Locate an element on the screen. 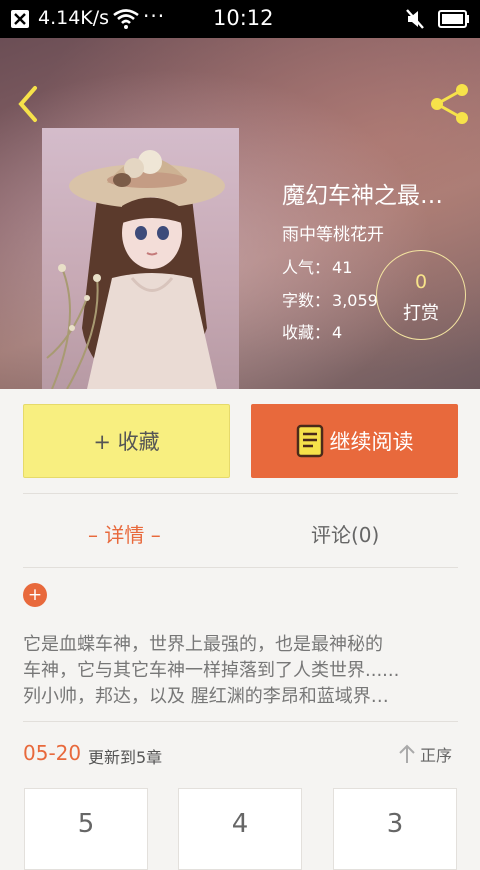 Image resolution: width=480 pixels, height=870 pixels. clock: 10:12 is located at coordinates (243, 18).